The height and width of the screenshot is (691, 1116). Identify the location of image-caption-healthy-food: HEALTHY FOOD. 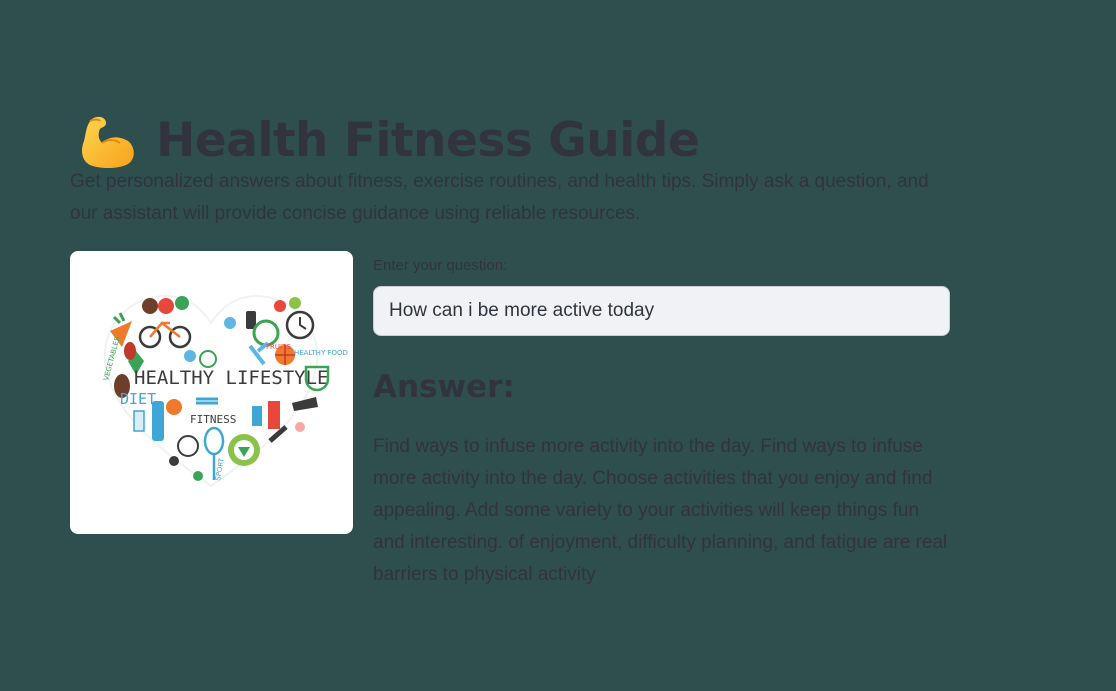
(321, 353).